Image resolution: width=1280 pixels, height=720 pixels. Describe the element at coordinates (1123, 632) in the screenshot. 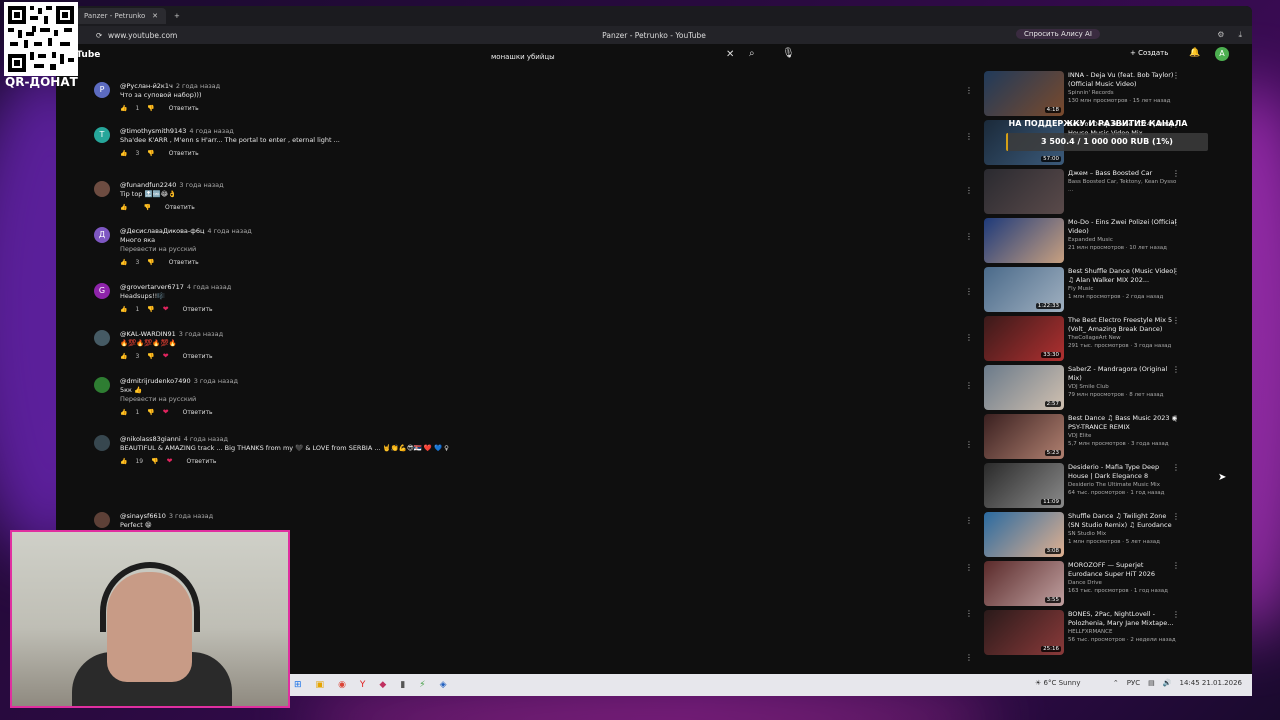

I see `video-channel: HELLFXRMANCE` at that location.